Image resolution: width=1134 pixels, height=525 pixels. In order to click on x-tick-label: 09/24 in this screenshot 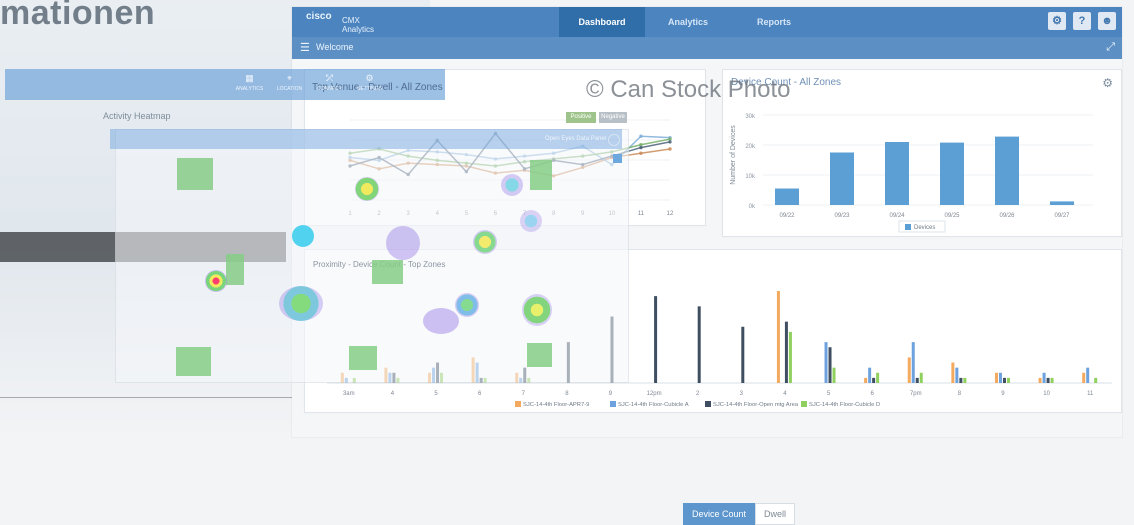, I will do `click(897, 216)`.